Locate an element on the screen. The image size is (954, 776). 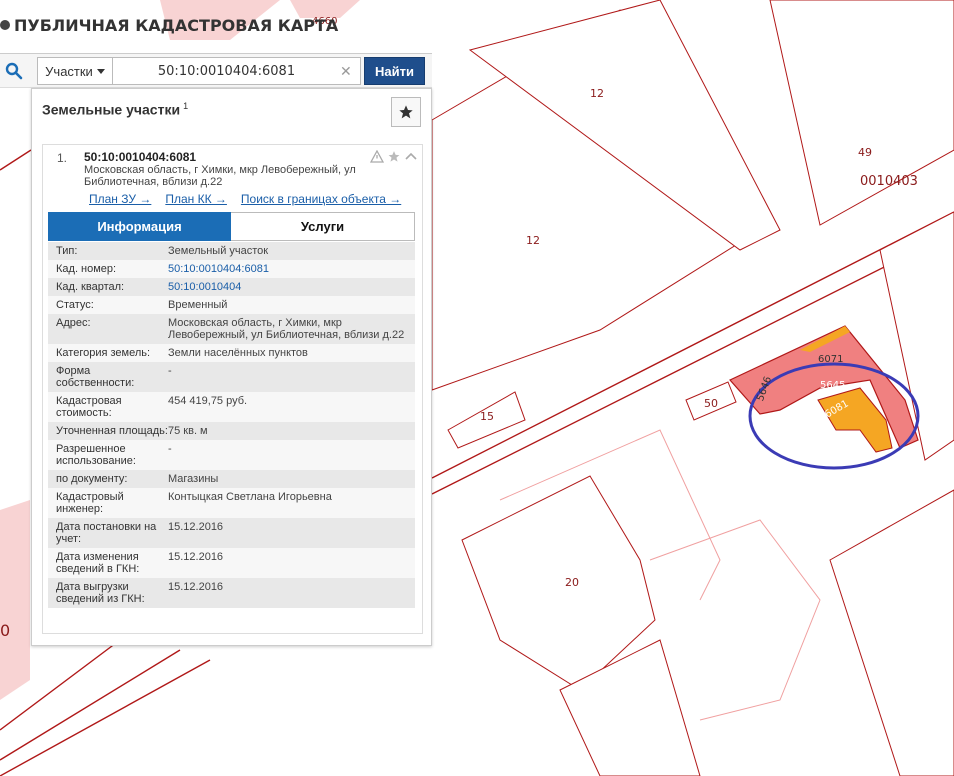
row-label: по документу: is located at coordinates (92, 479).